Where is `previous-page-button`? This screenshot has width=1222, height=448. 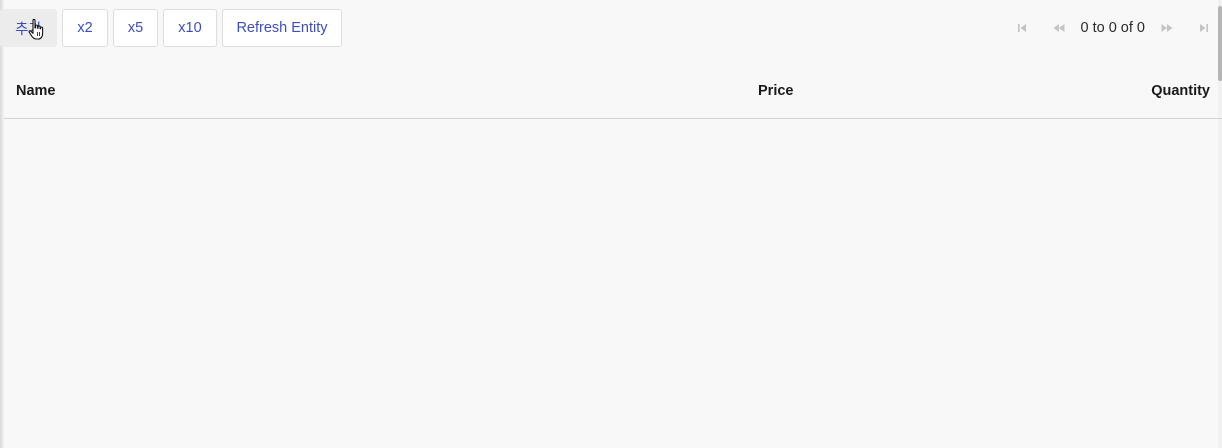
previous-page-button is located at coordinates (1059, 28).